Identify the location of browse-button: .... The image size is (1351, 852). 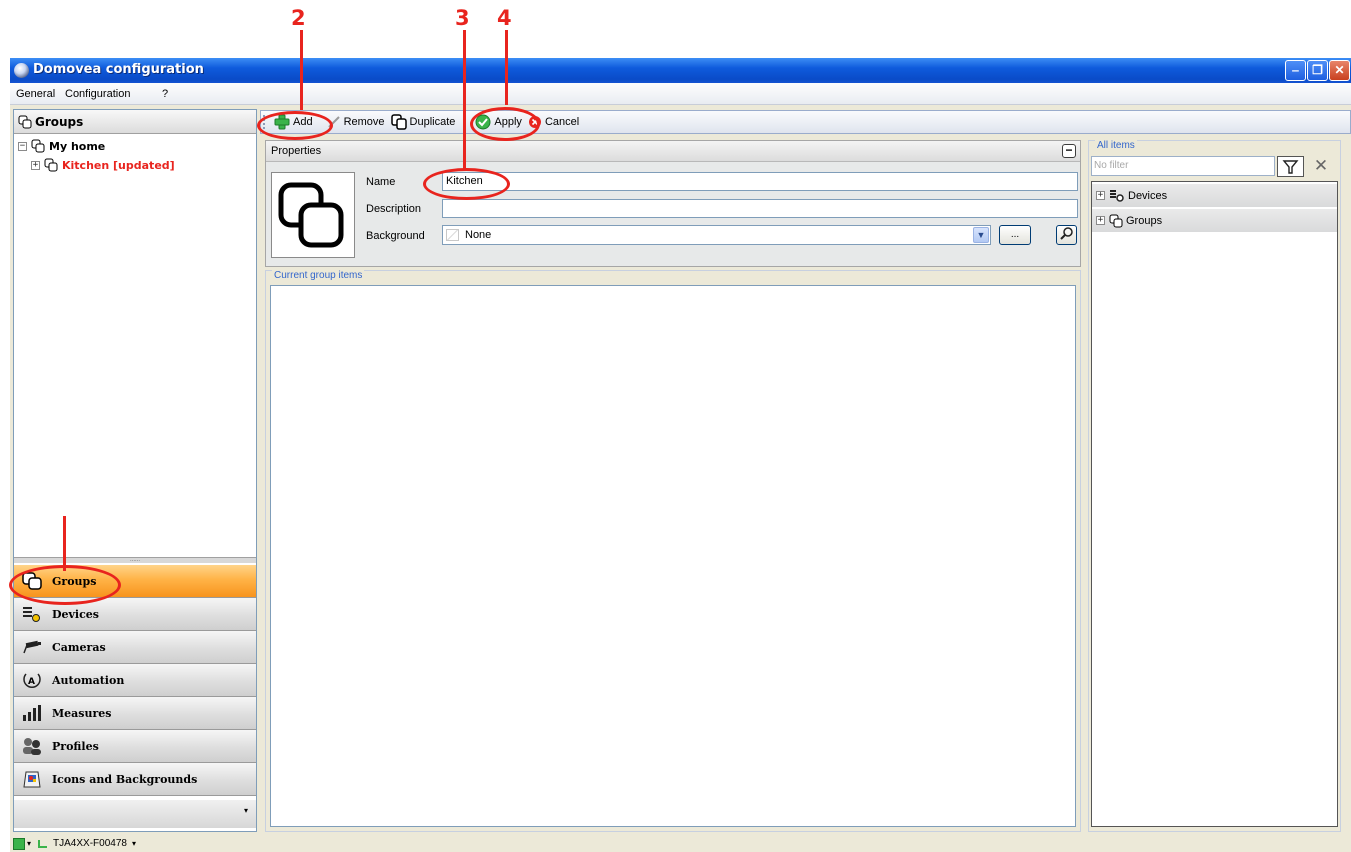
(1015, 235).